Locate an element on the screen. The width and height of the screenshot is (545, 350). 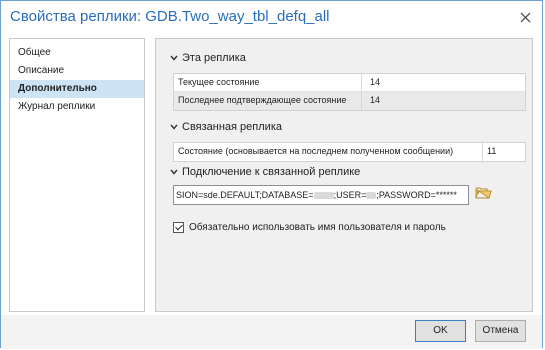
connection-text-part: ;PASSWORD=****** is located at coordinates (416, 195).